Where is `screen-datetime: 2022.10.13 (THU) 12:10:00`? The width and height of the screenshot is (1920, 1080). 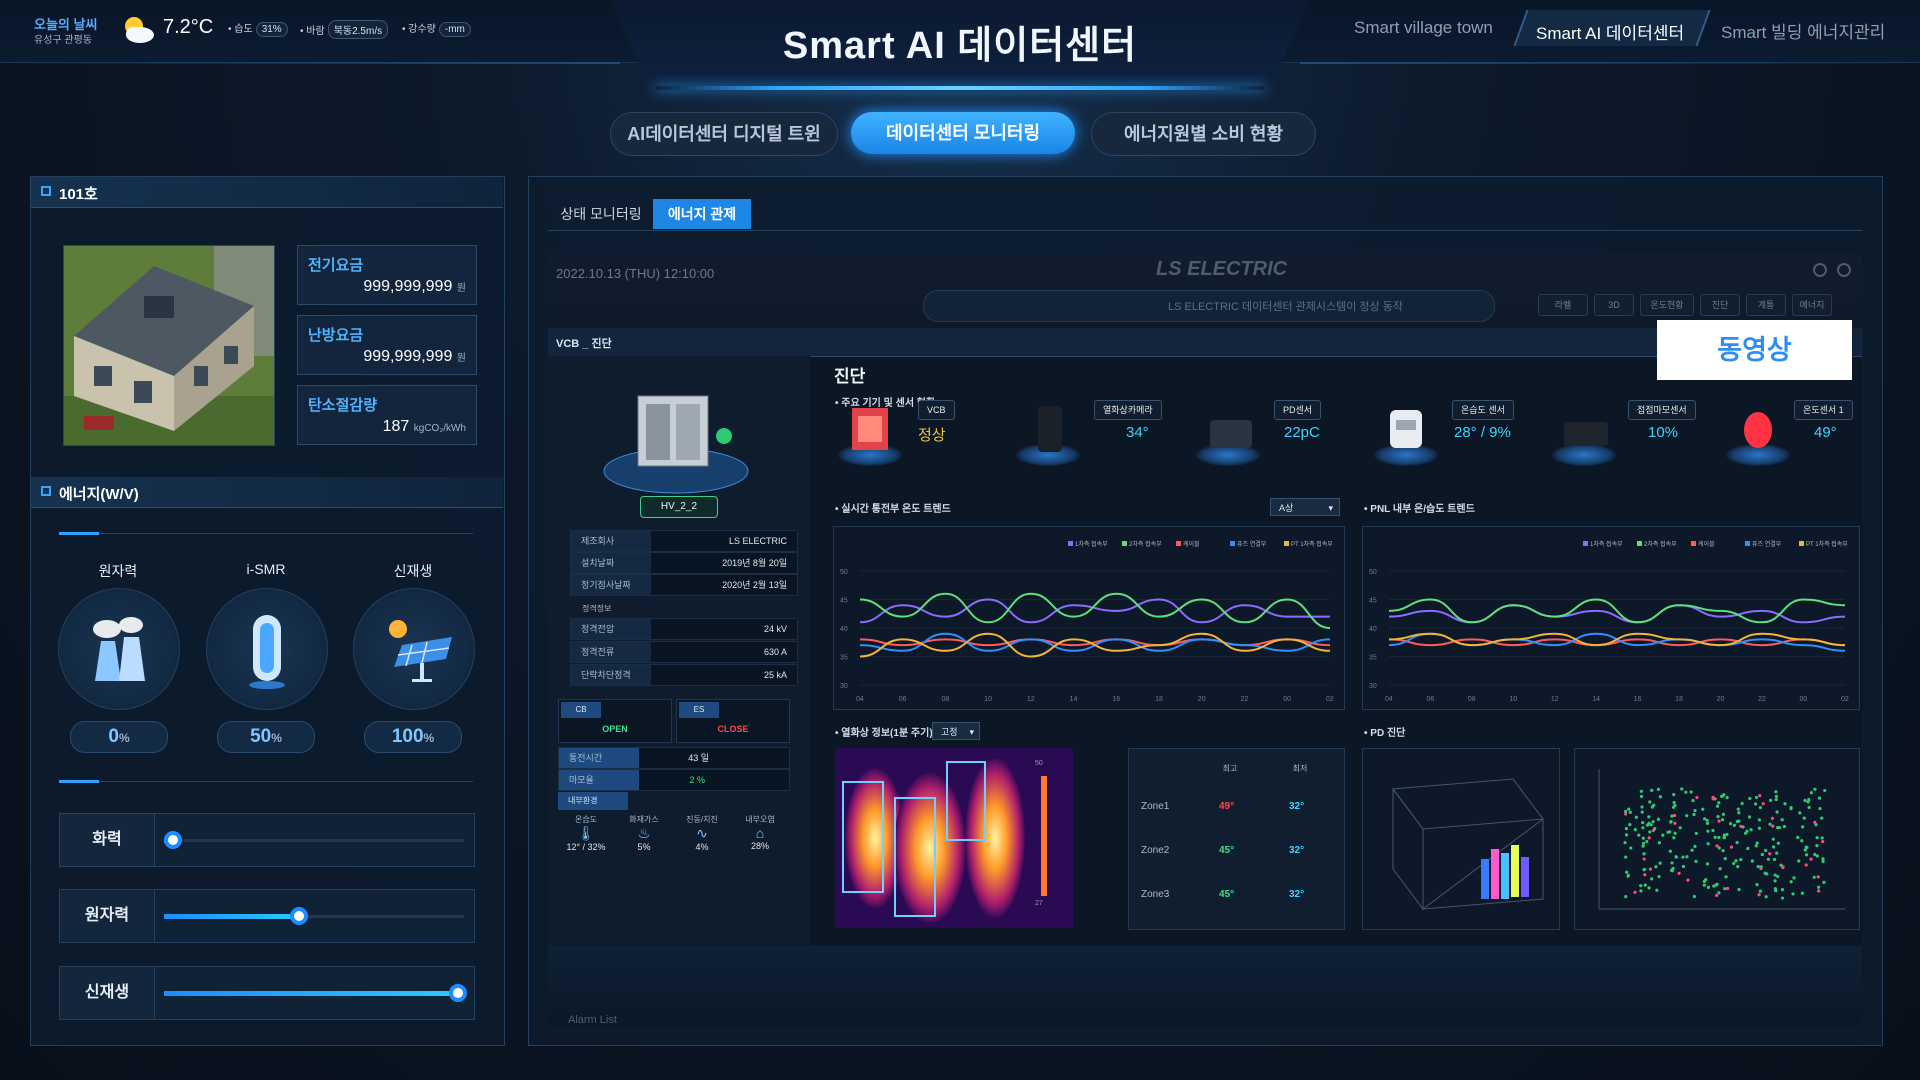
screen-datetime: 2022.10.13 (THU) 12:10:00 is located at coordinates (635, 273).